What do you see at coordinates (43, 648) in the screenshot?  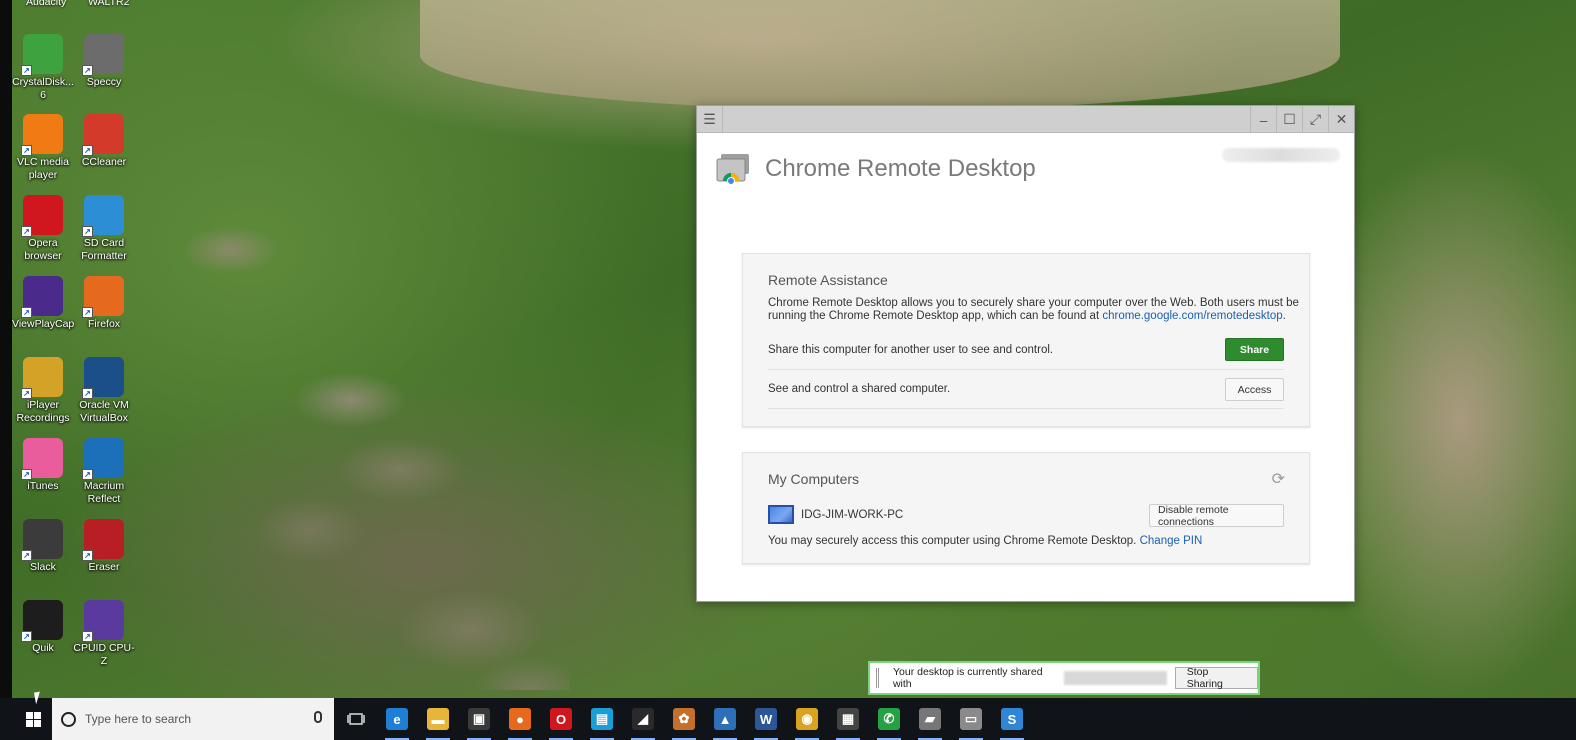 I see `desktop-icon-label: Quik` at bounding box center [43, 648].